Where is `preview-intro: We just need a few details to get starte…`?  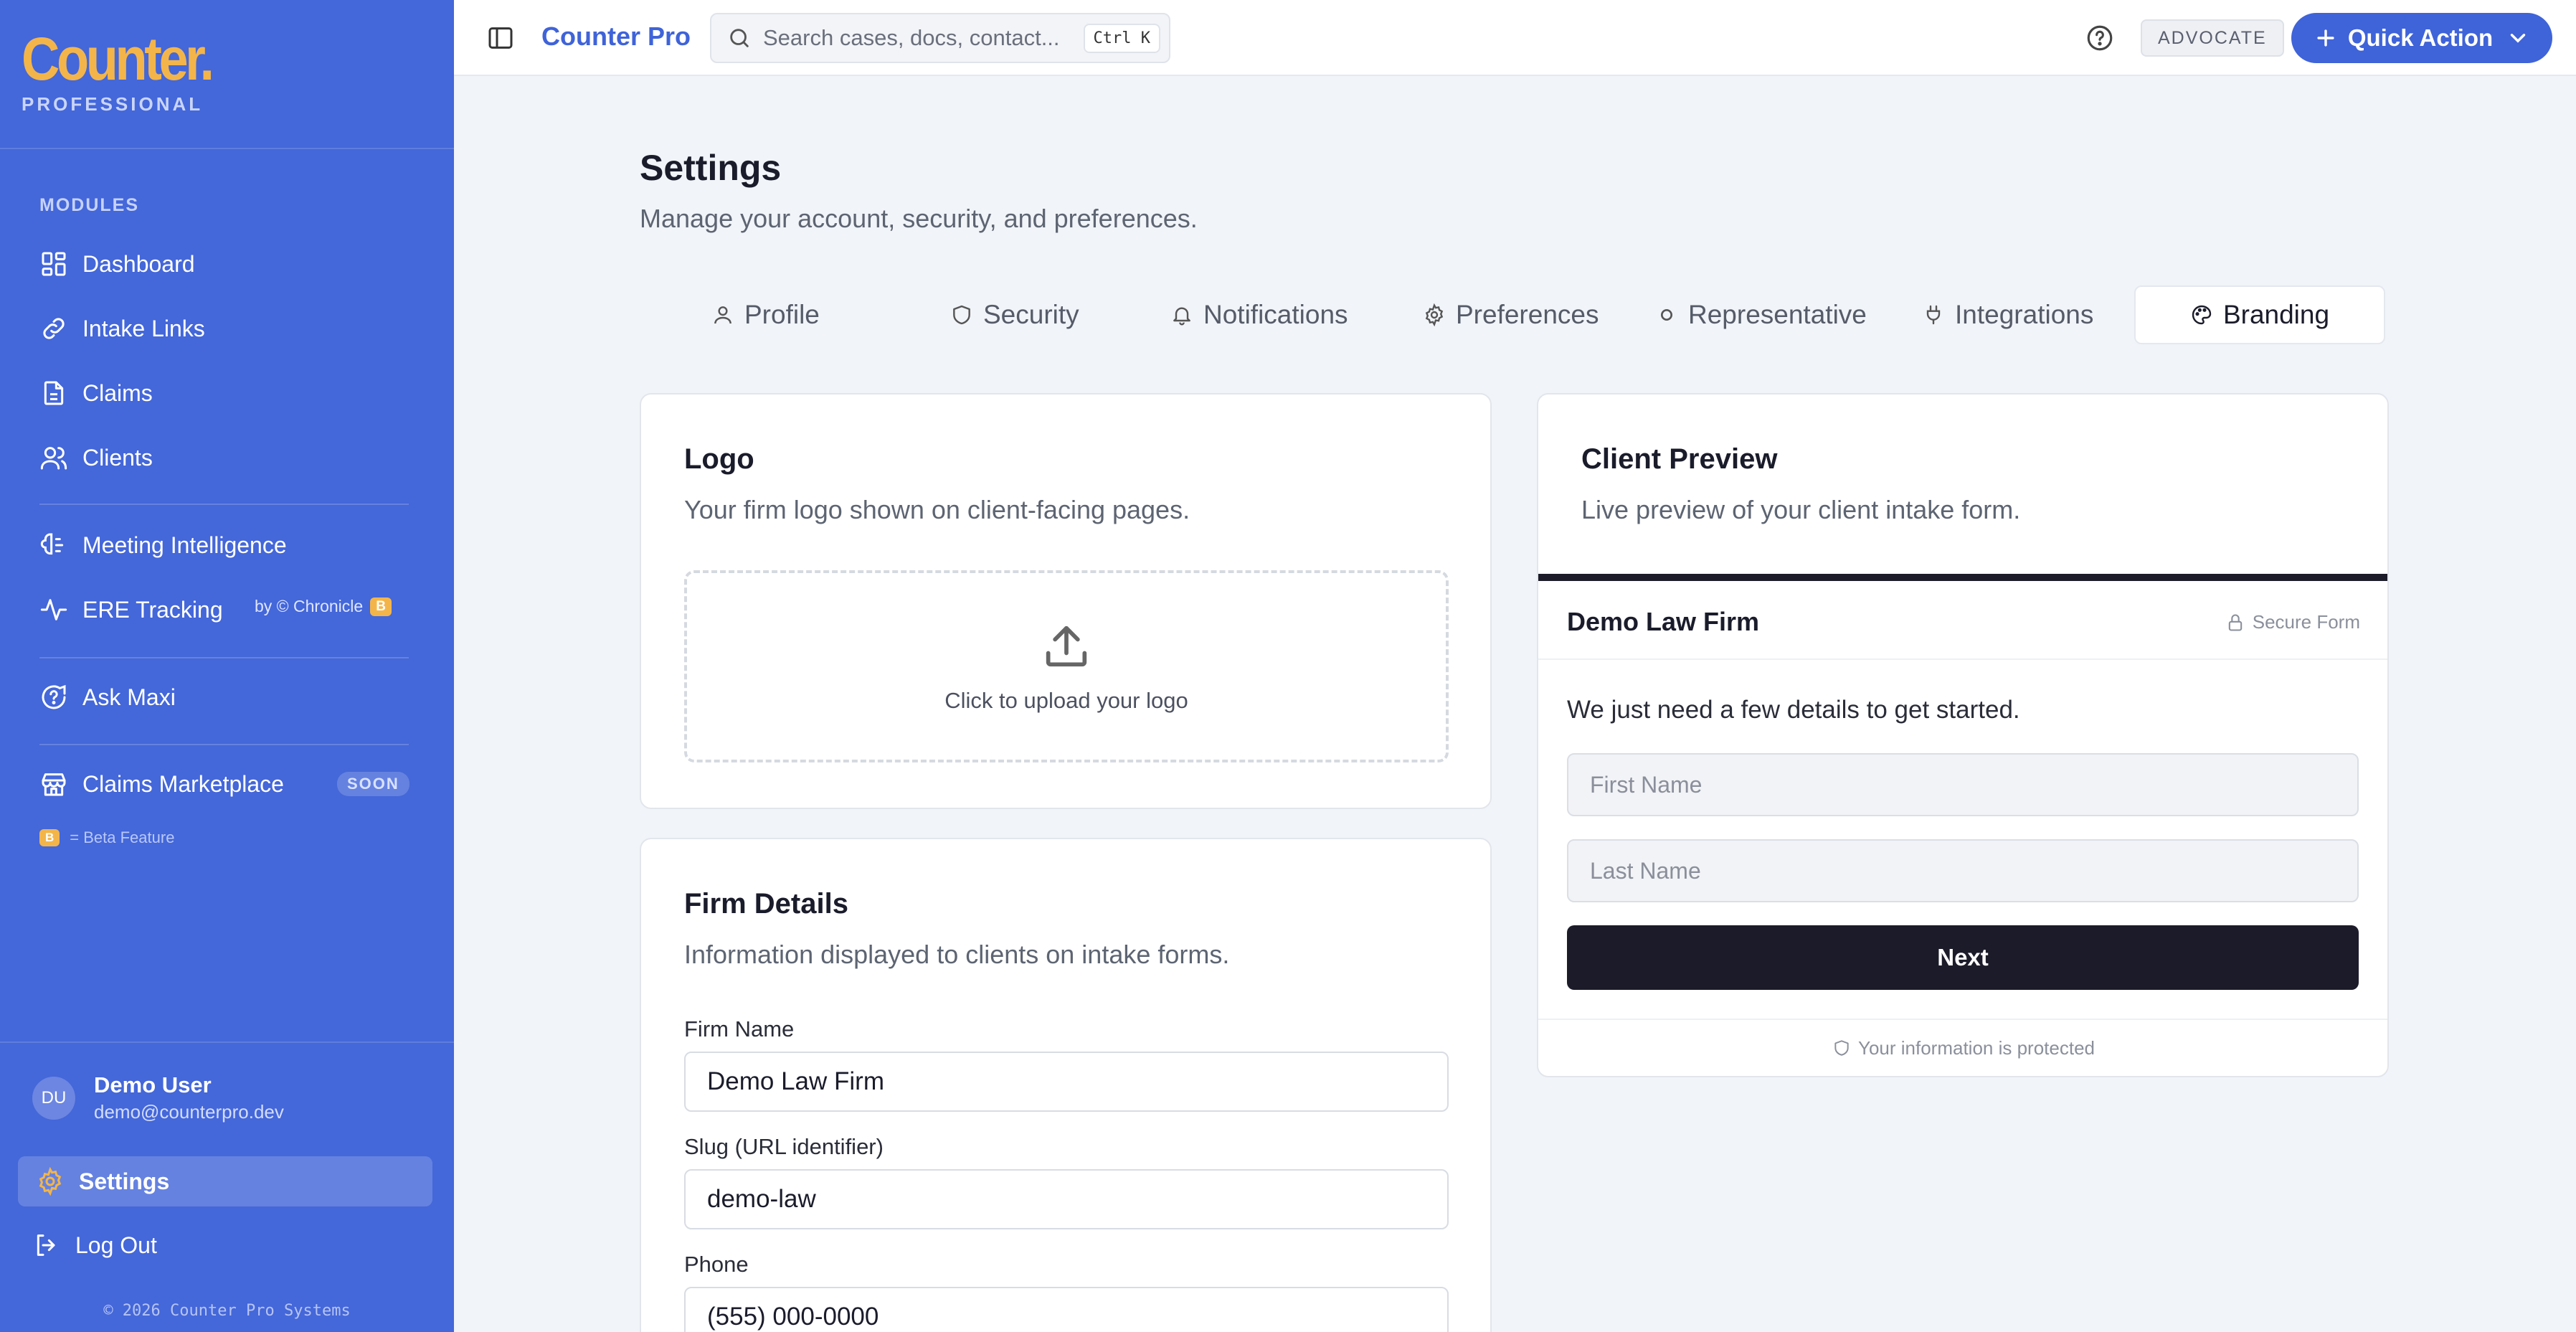
preview-intro: We just need a few details to get starte… is located at coordinates (1793, 710).